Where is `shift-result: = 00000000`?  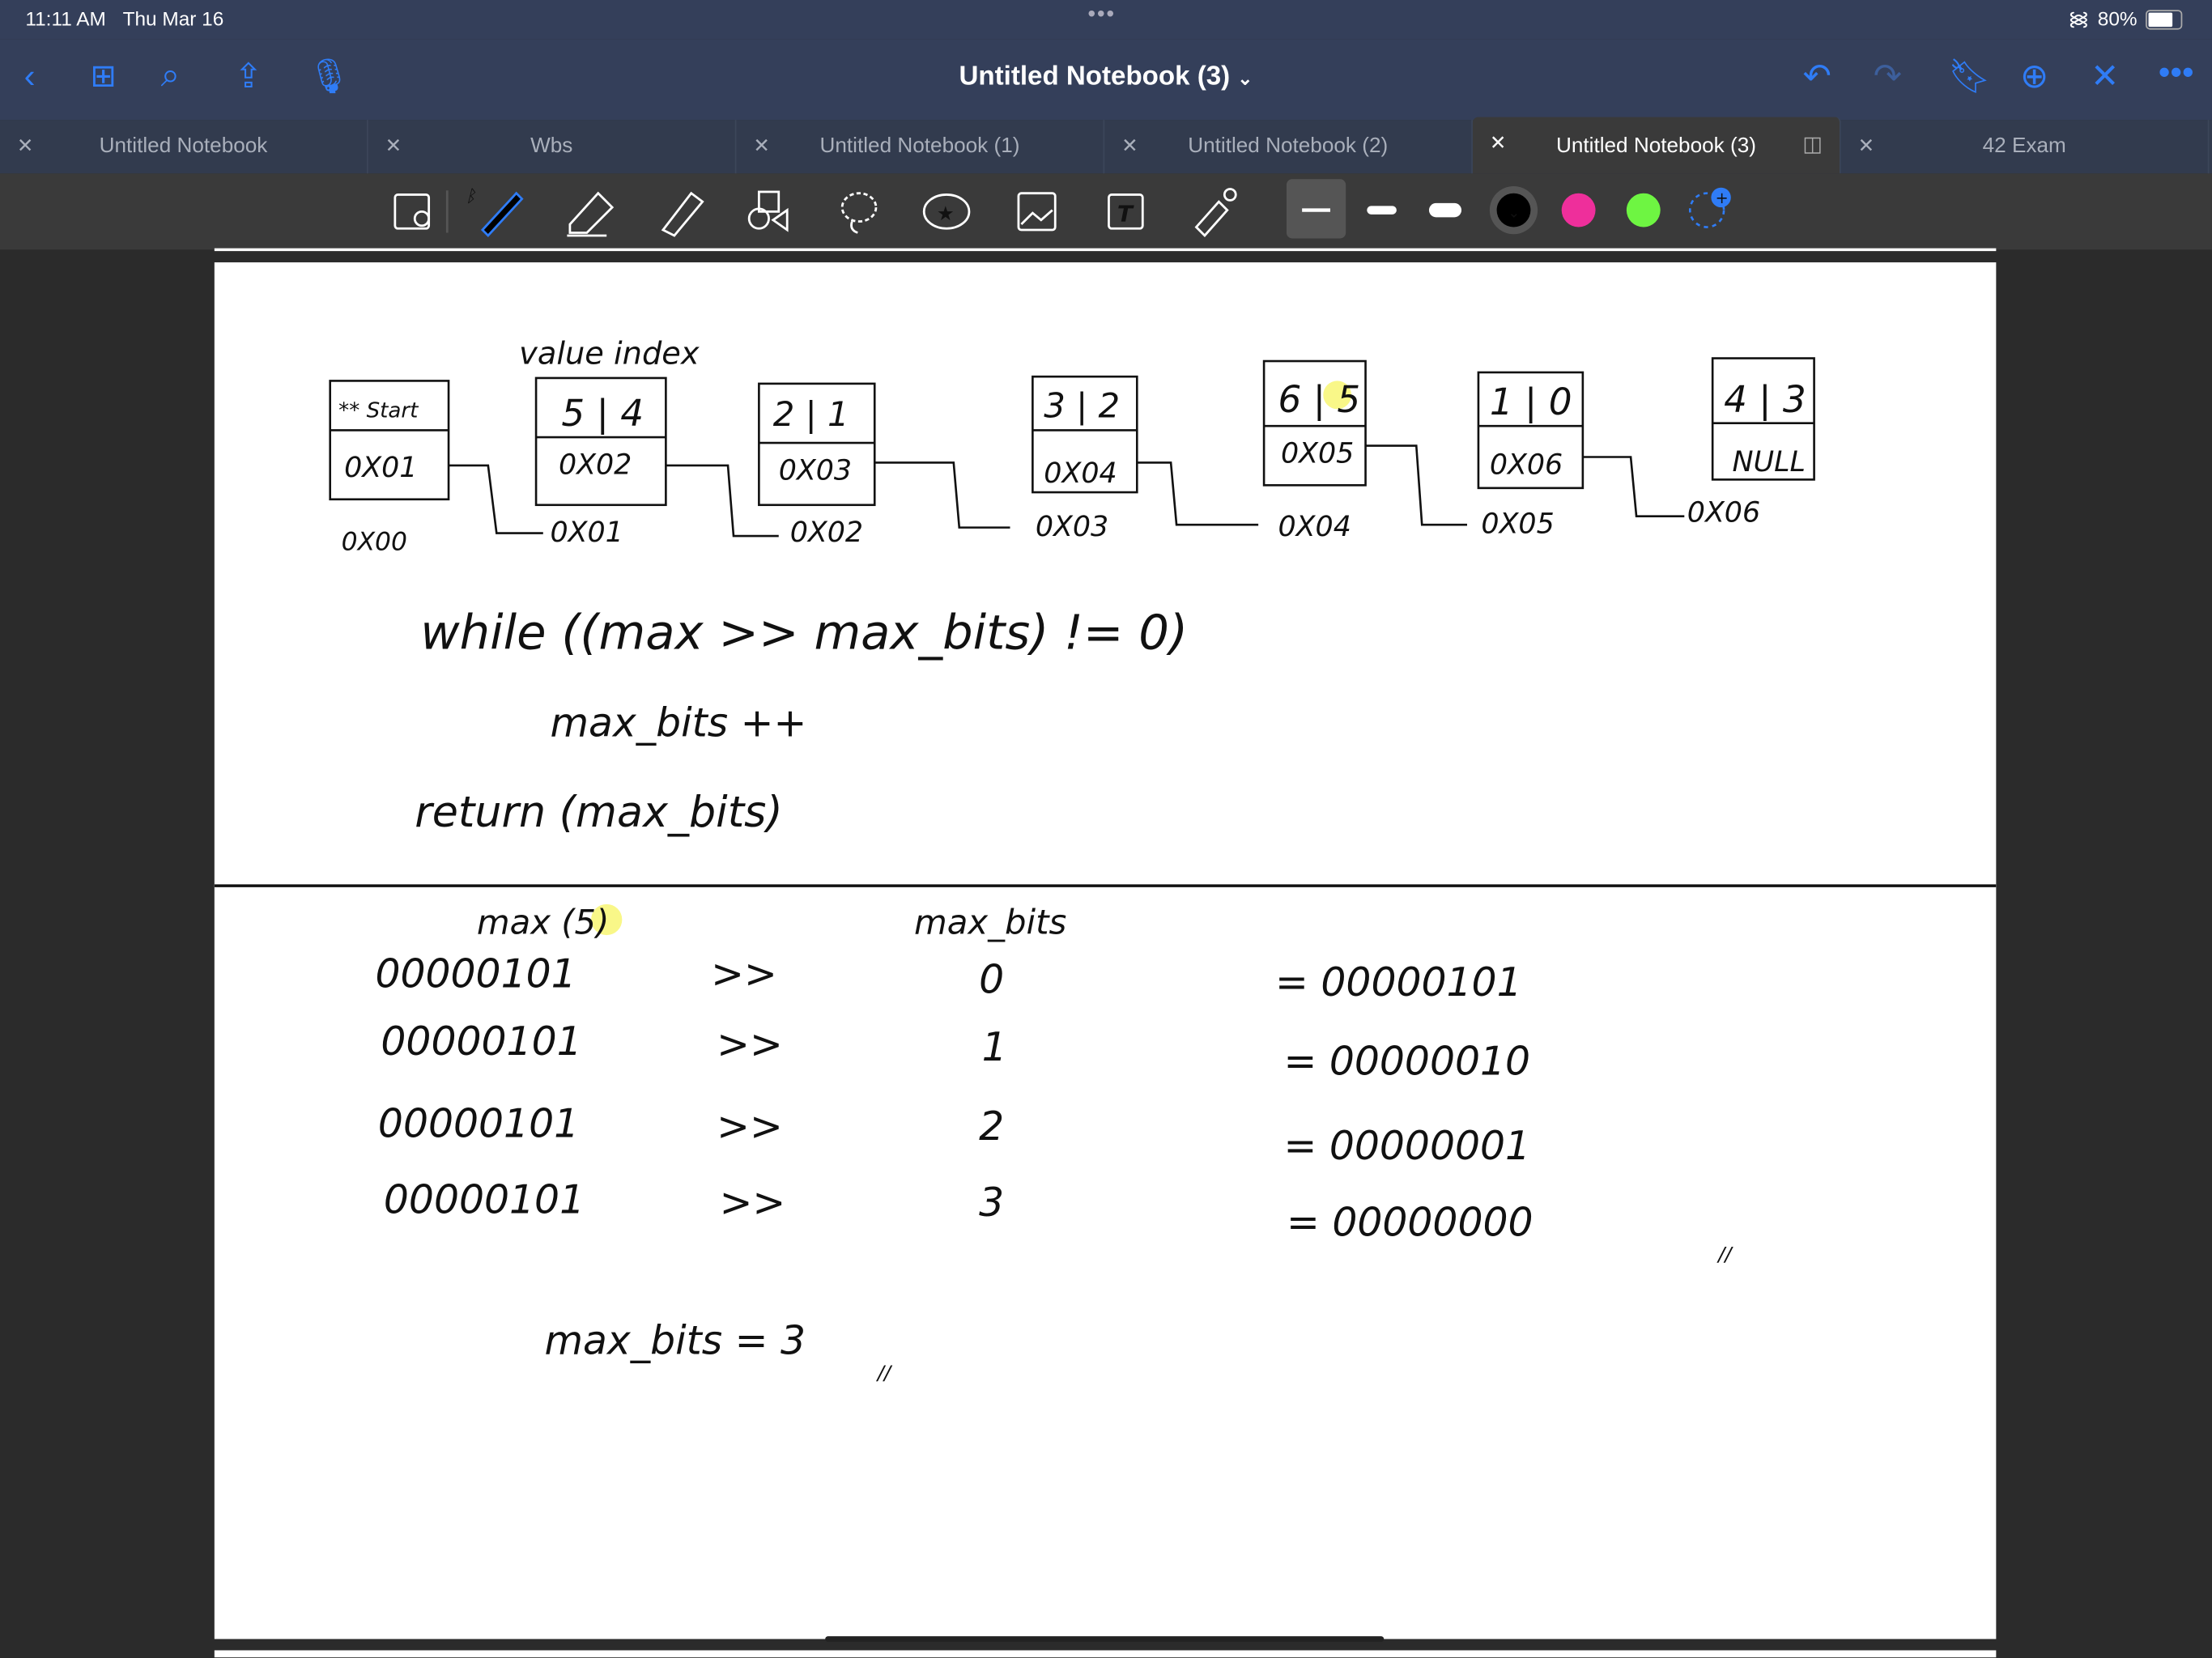 shift-result: = 00000000 is located at coordinates (1411, 1222).